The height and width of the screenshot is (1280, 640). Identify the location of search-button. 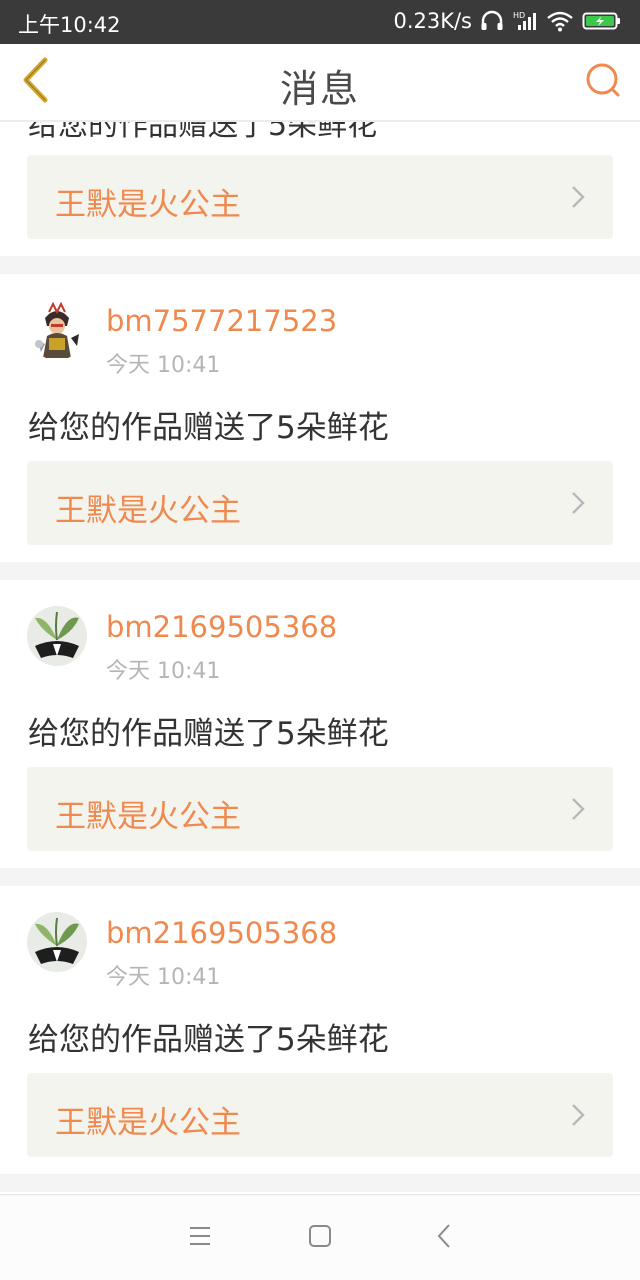
(603, 83).